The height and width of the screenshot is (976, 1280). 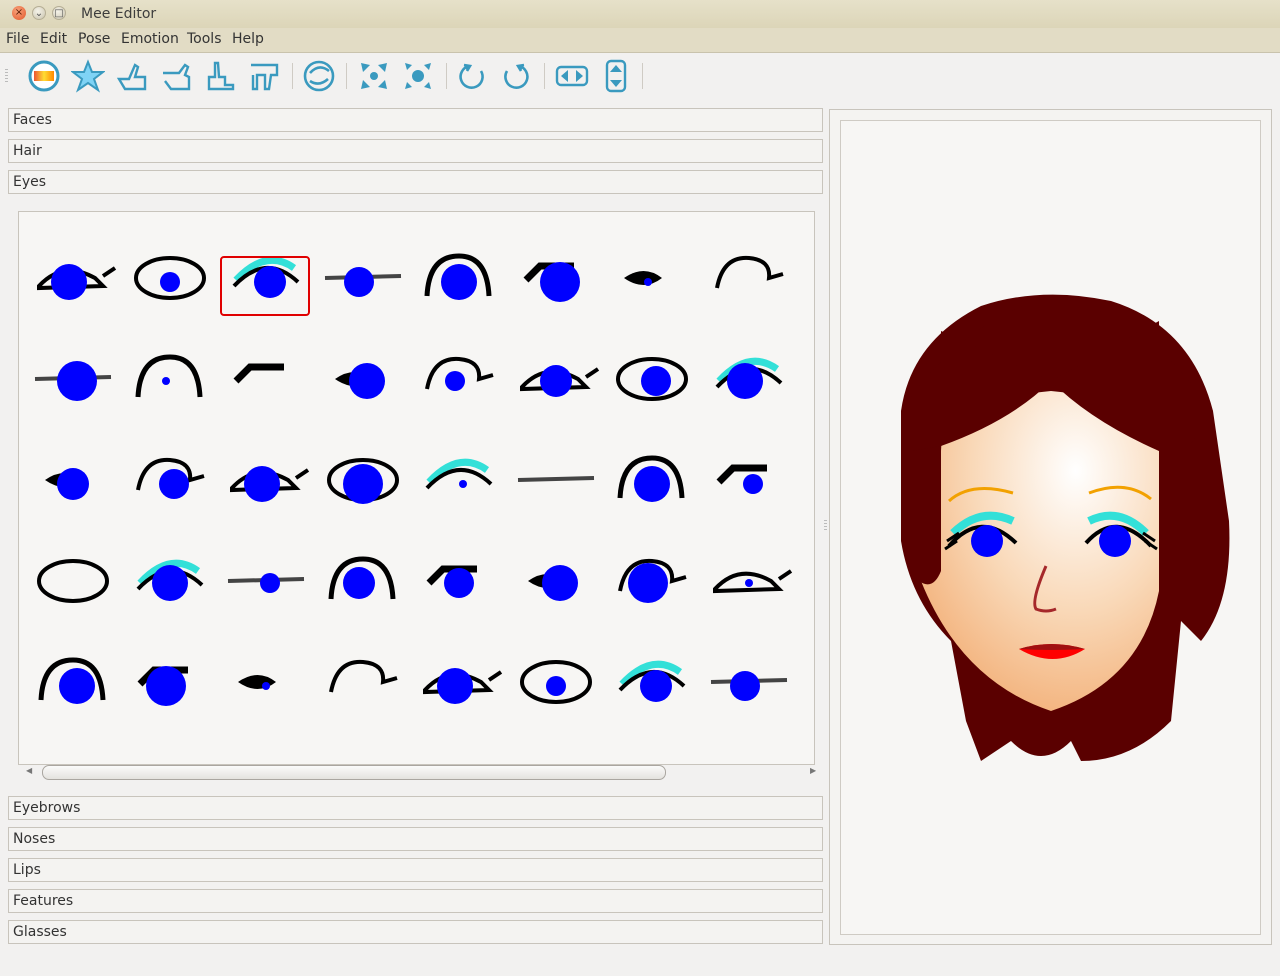 What do you see at coordinates (415, 839) in the screenshot?
I see `section-noses: Noses` at bounding box center [415, 839].